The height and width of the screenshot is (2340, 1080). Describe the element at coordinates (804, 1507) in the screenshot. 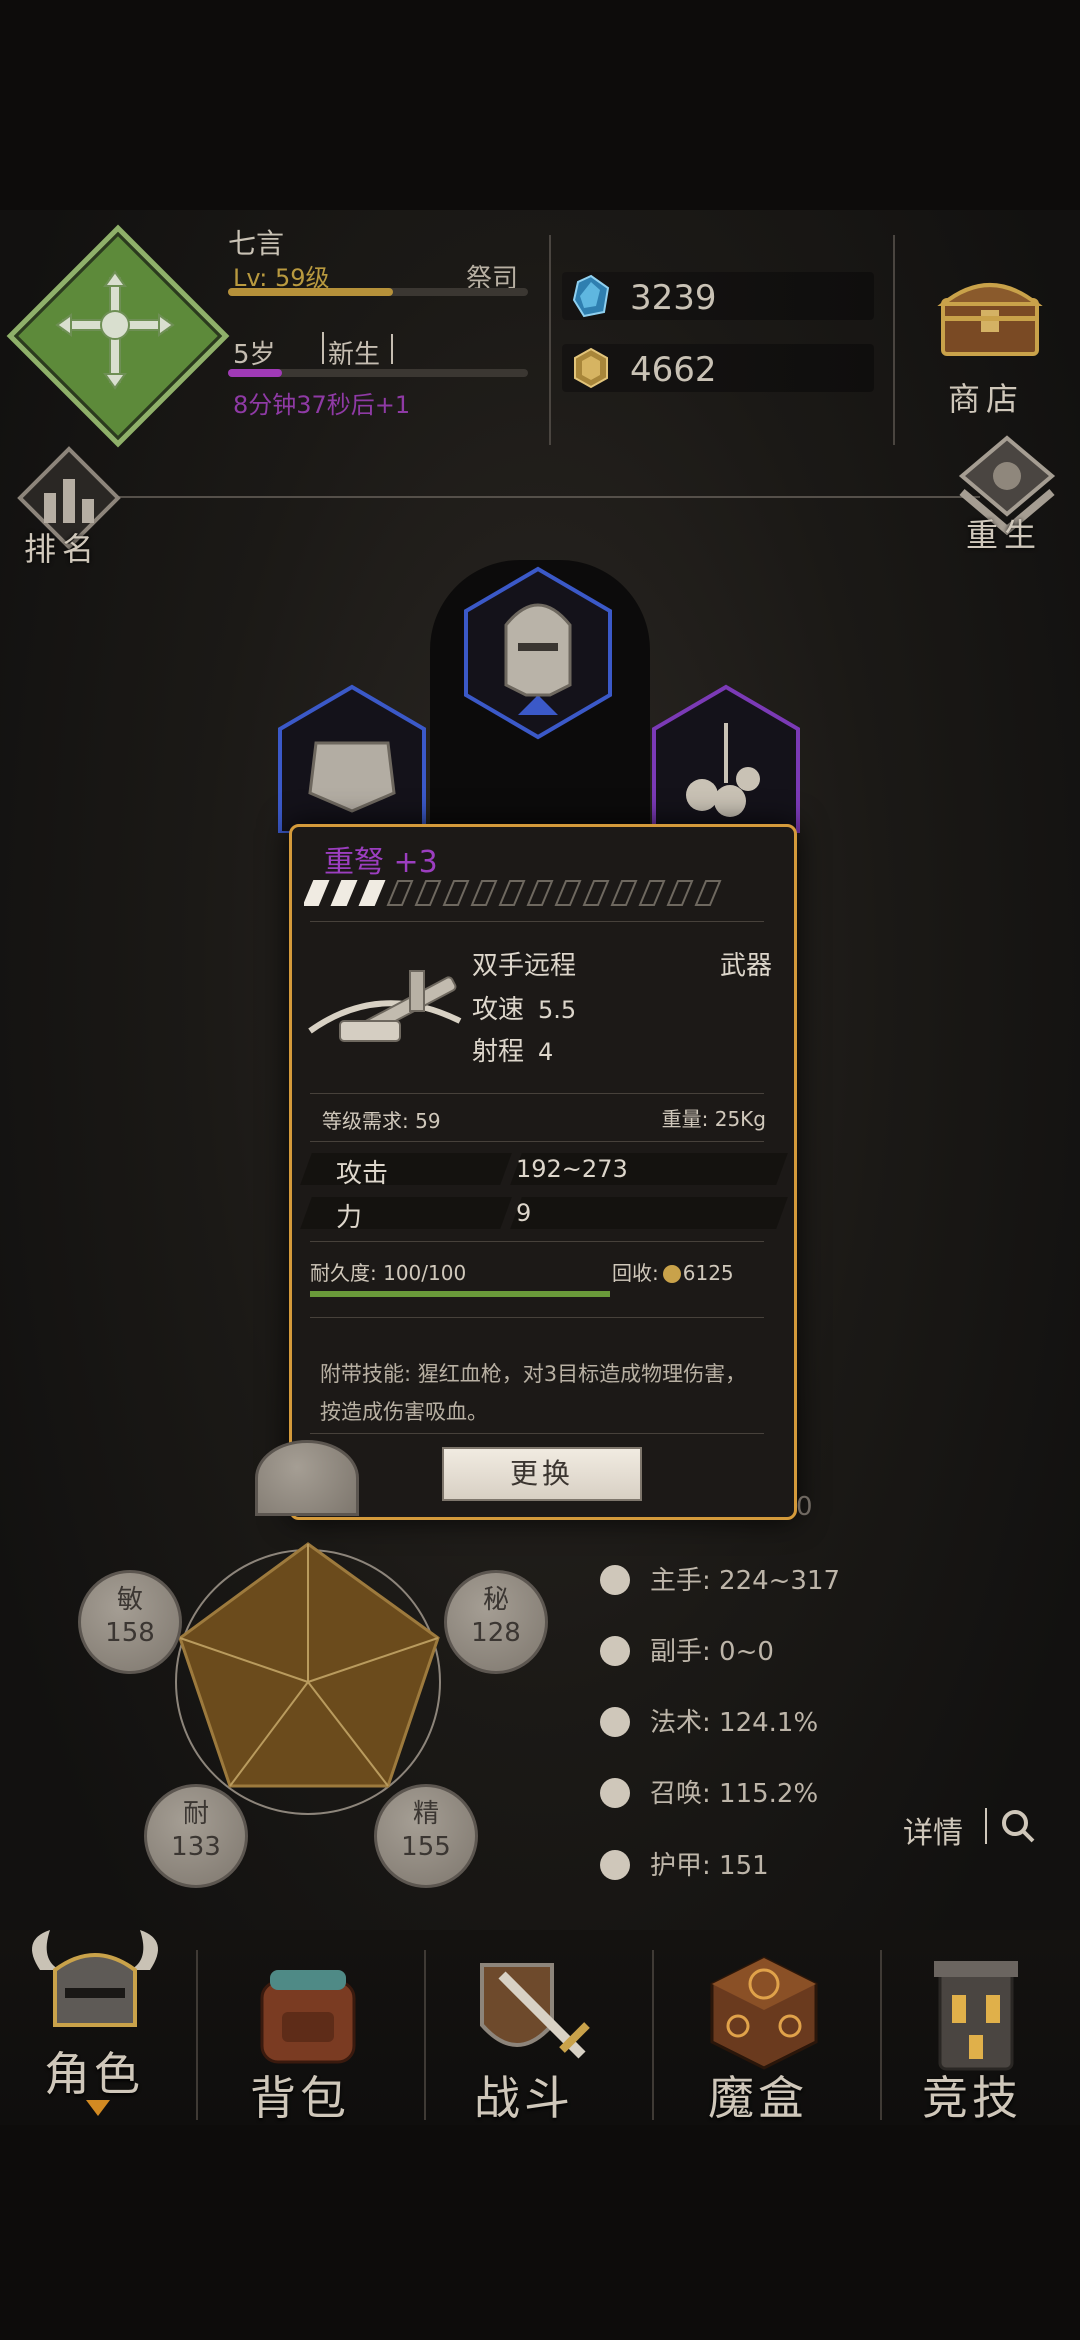

I see `partial-stat-value: 0` at that location.